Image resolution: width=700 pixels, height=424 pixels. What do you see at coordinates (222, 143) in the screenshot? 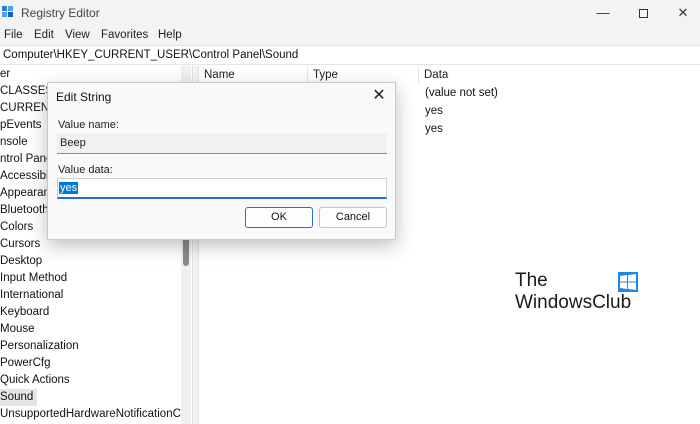
I see `value-name-field: Beep` at bounding box center [222, 143].